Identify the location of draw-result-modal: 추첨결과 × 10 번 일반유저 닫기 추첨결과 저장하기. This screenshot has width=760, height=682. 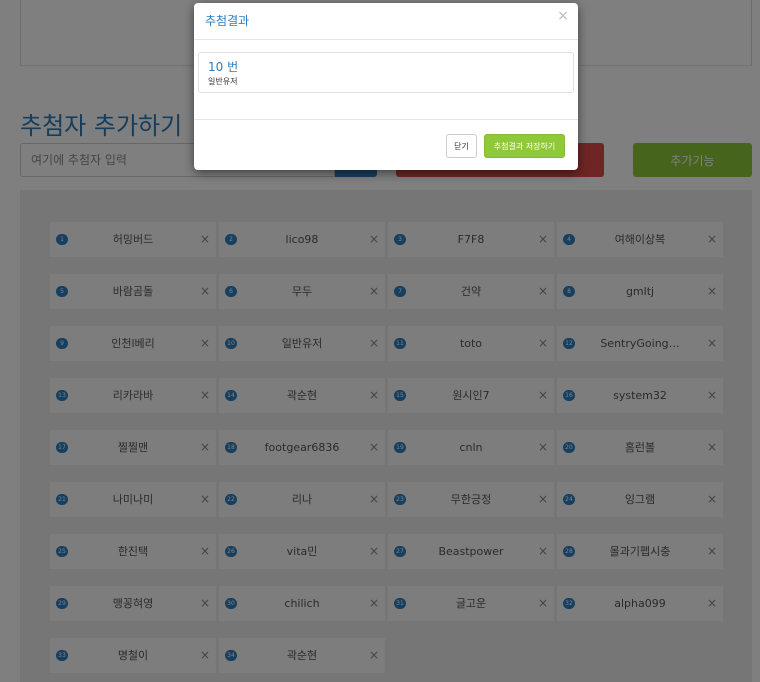
(386, 86).